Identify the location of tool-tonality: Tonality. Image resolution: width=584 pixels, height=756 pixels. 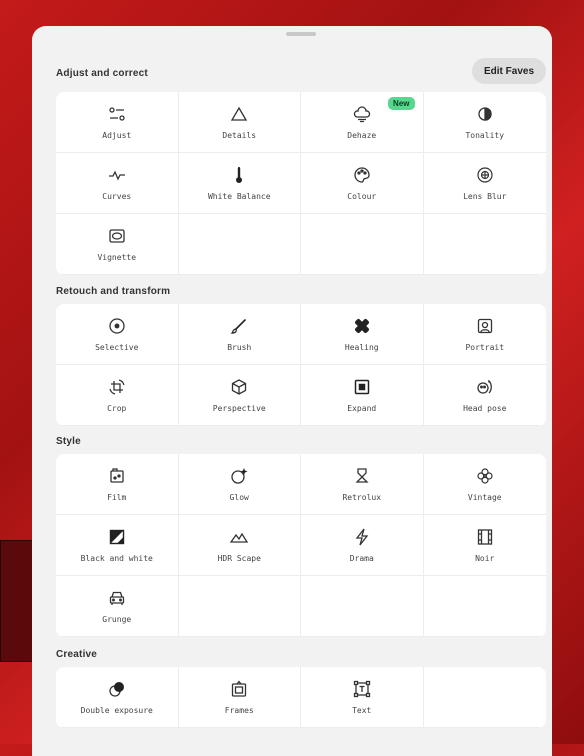
(484, 122).